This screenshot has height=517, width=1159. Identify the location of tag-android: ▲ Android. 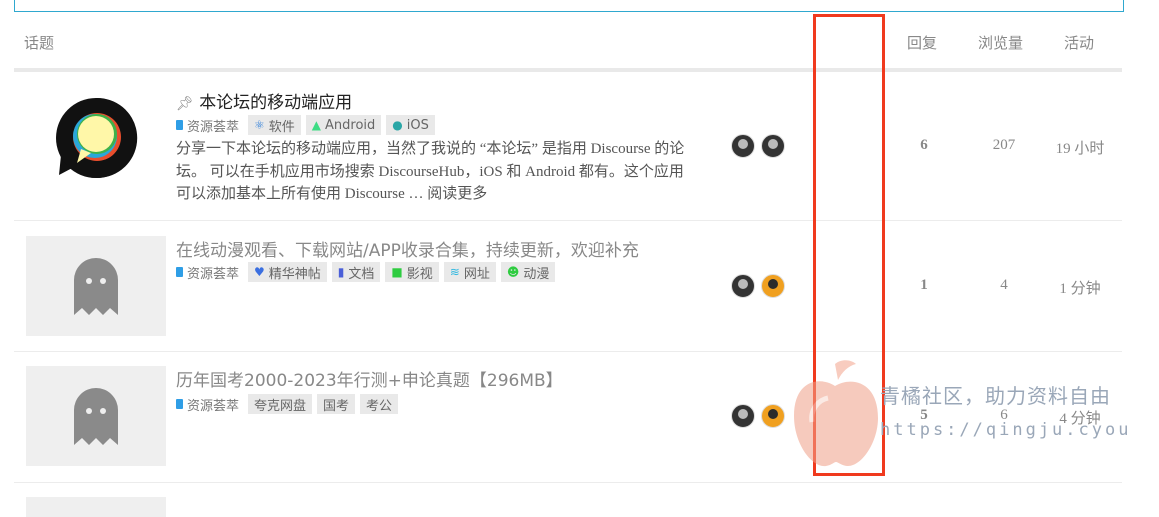
(343, 125).